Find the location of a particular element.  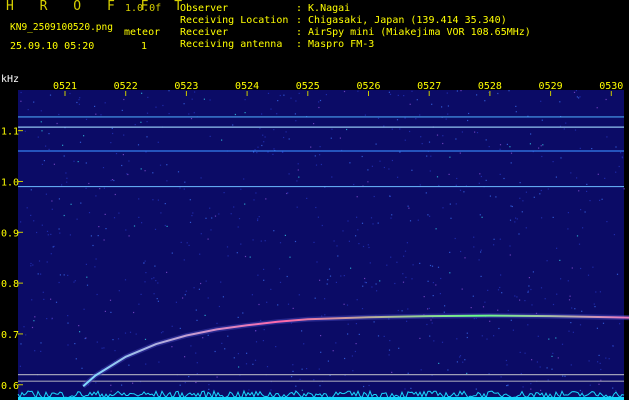

time-tick-label: 0521 is located at coordinates (65, 86).